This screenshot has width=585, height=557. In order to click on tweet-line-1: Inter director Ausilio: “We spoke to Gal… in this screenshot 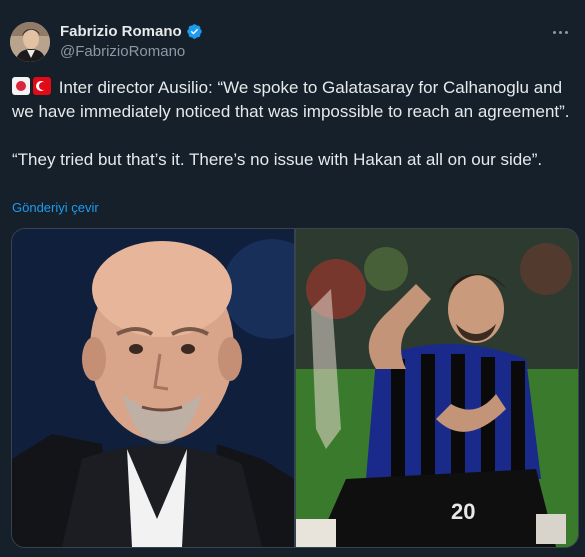, I will do `click(291, 99)`.